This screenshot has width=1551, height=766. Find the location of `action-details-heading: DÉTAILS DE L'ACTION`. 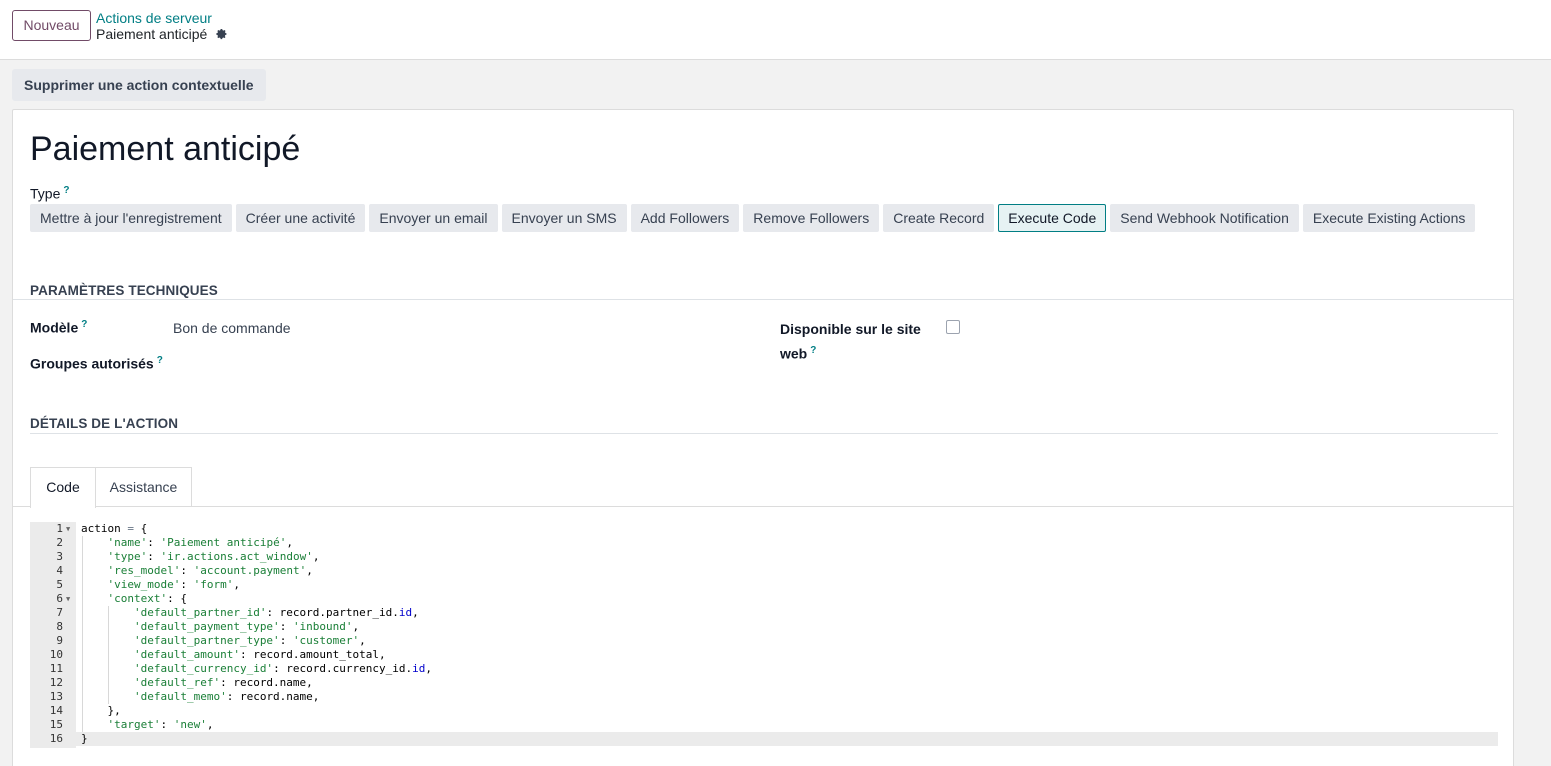

action-details-heading: DÉTAILS DE L'ACTION is located at coordinates (104, 423).